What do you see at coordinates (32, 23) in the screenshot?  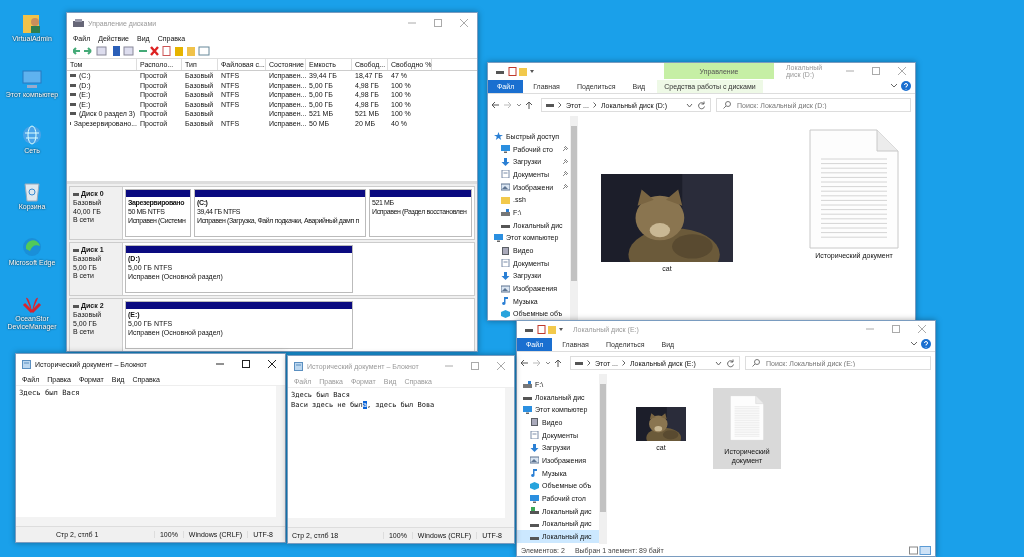 I see `user-folder-icon` at bounding box center [32, 23].